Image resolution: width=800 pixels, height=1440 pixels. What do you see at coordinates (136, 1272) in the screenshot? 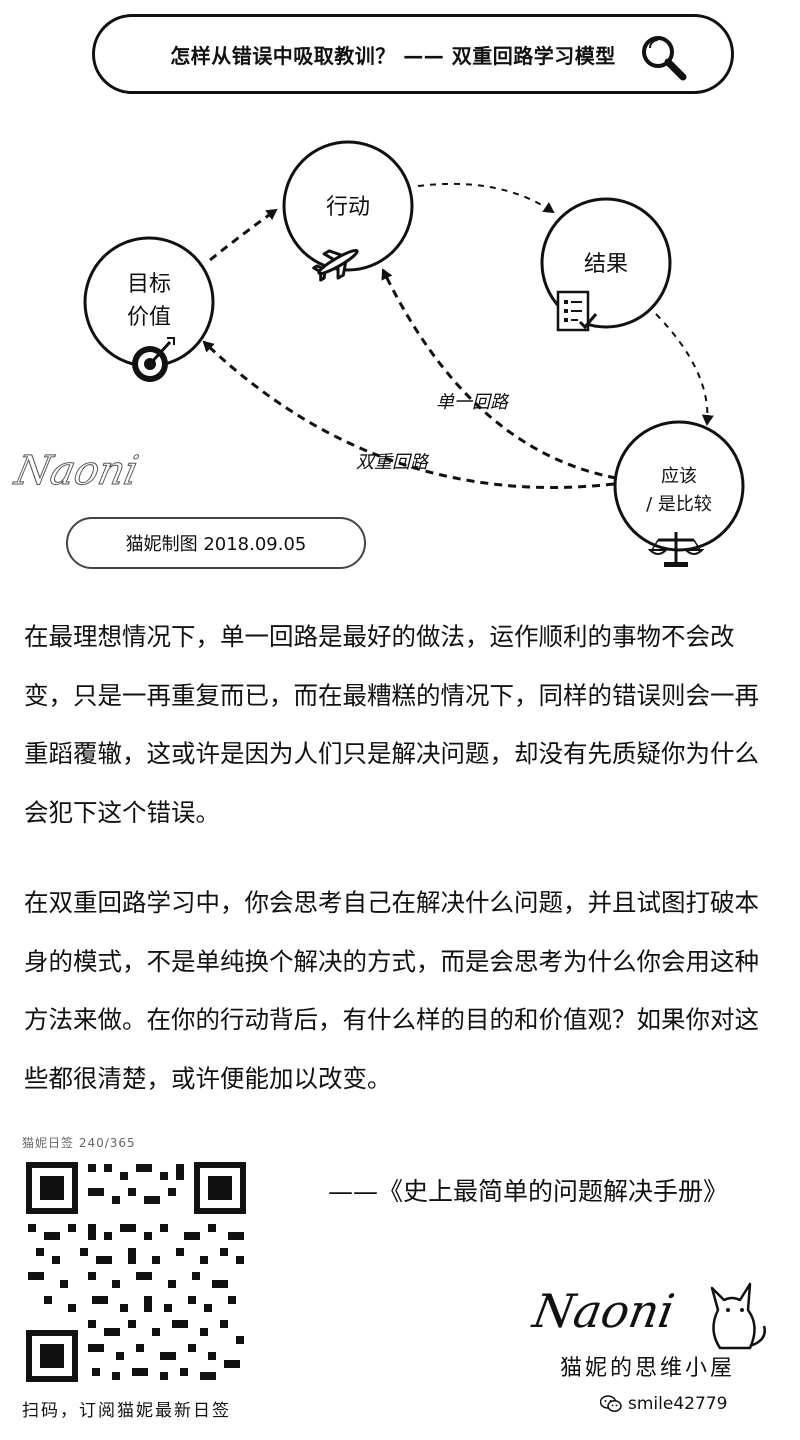
I see `qr-code` at bounding box center [136, 1272].